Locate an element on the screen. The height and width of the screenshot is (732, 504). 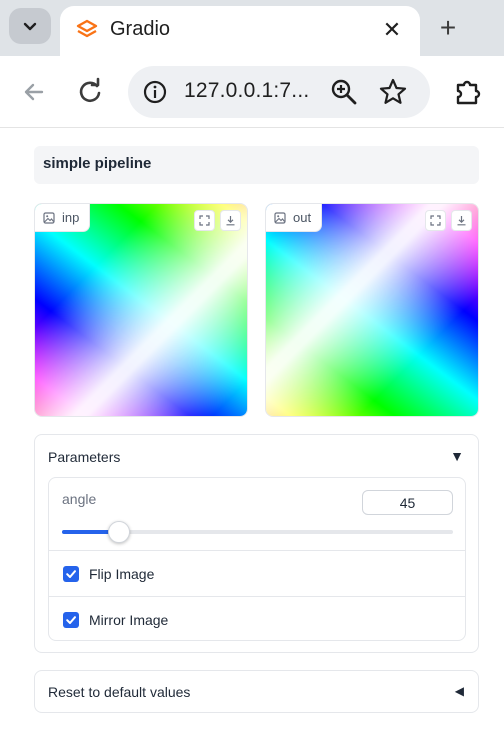
bookmark-star-icon is located at coordinates (393, 92).